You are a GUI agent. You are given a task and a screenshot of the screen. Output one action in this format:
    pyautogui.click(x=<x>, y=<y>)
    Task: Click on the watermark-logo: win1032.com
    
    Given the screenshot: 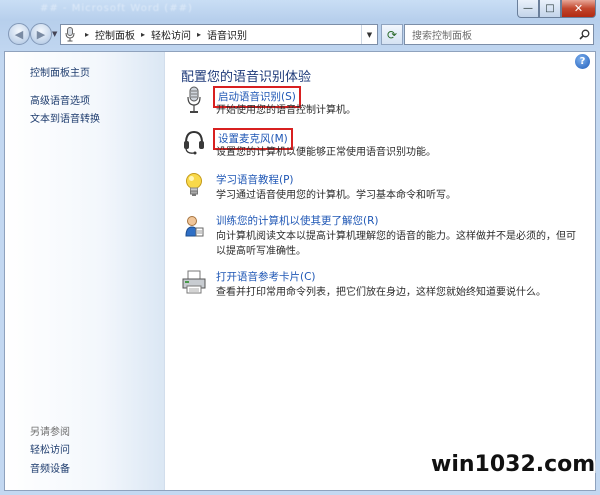 What is the action you would take?
    pyautogui.click(x=513, y=469)
    